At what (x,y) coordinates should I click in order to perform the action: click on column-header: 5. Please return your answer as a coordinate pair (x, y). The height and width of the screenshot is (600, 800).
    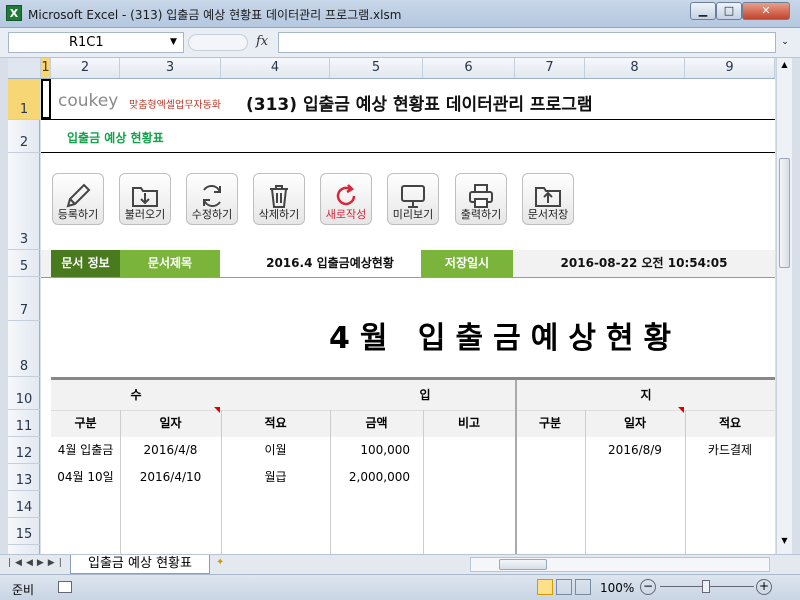
    Looking at the image, I should click on (376, 68).